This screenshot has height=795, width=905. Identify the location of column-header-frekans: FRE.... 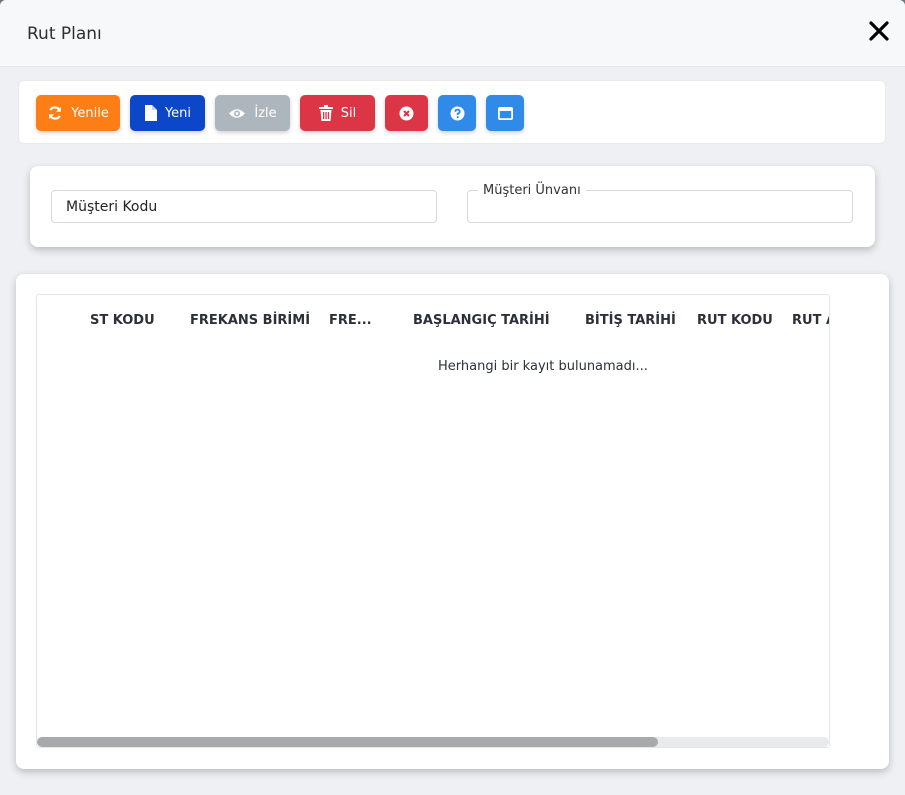
(350, 320).